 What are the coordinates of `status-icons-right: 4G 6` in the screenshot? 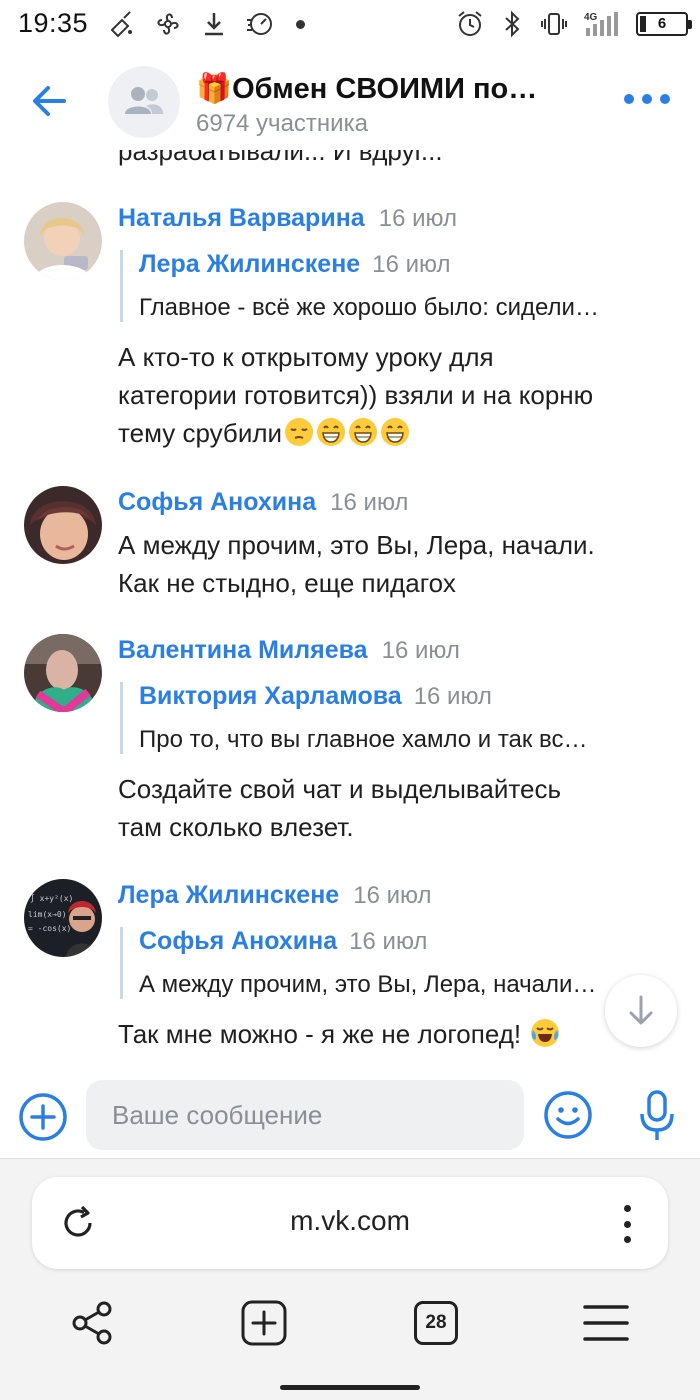 It's located at (574, 24).